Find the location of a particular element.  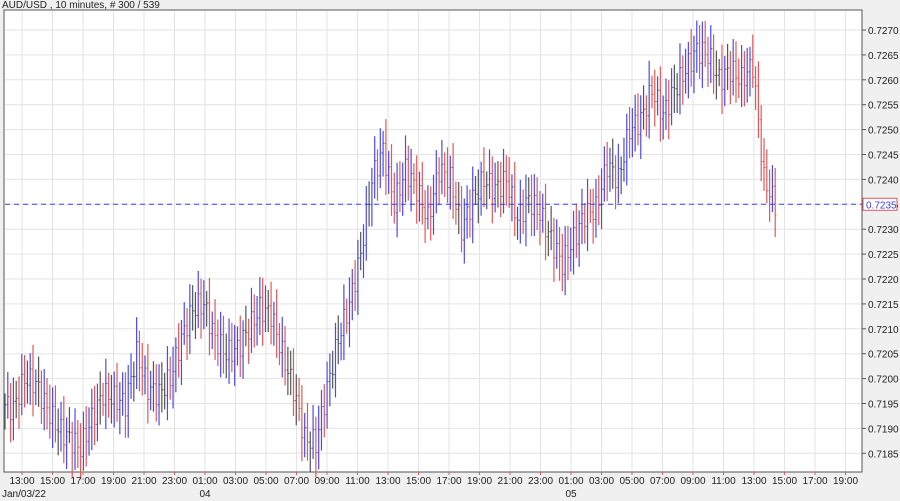

y-tick-label: 0.7255 is located at coordinates (883, 106).